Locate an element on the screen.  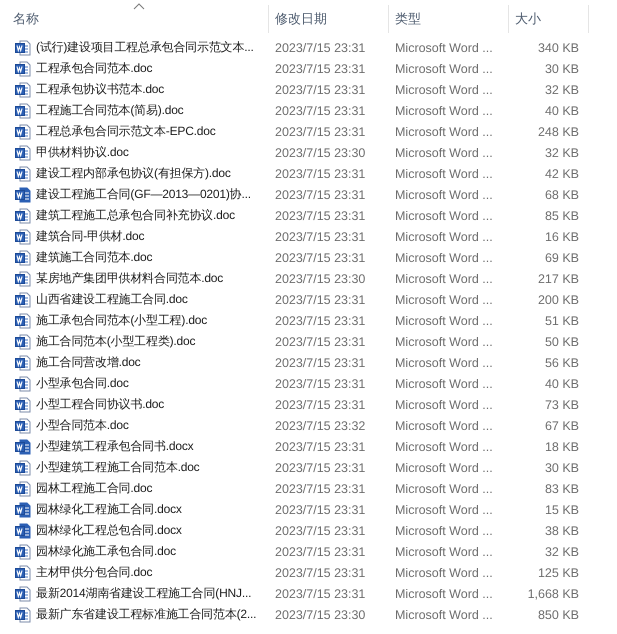
file-name: 甲供材料协议.doc is located at coordinates (82, 152).